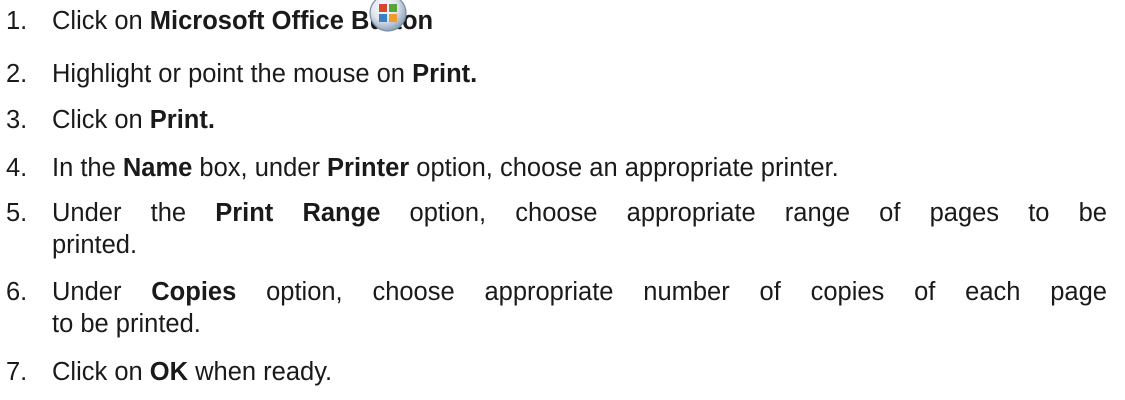  Describe the element at coordinates (102, 292) in the screenshot. I see `step-text-plain: Under` at that location.